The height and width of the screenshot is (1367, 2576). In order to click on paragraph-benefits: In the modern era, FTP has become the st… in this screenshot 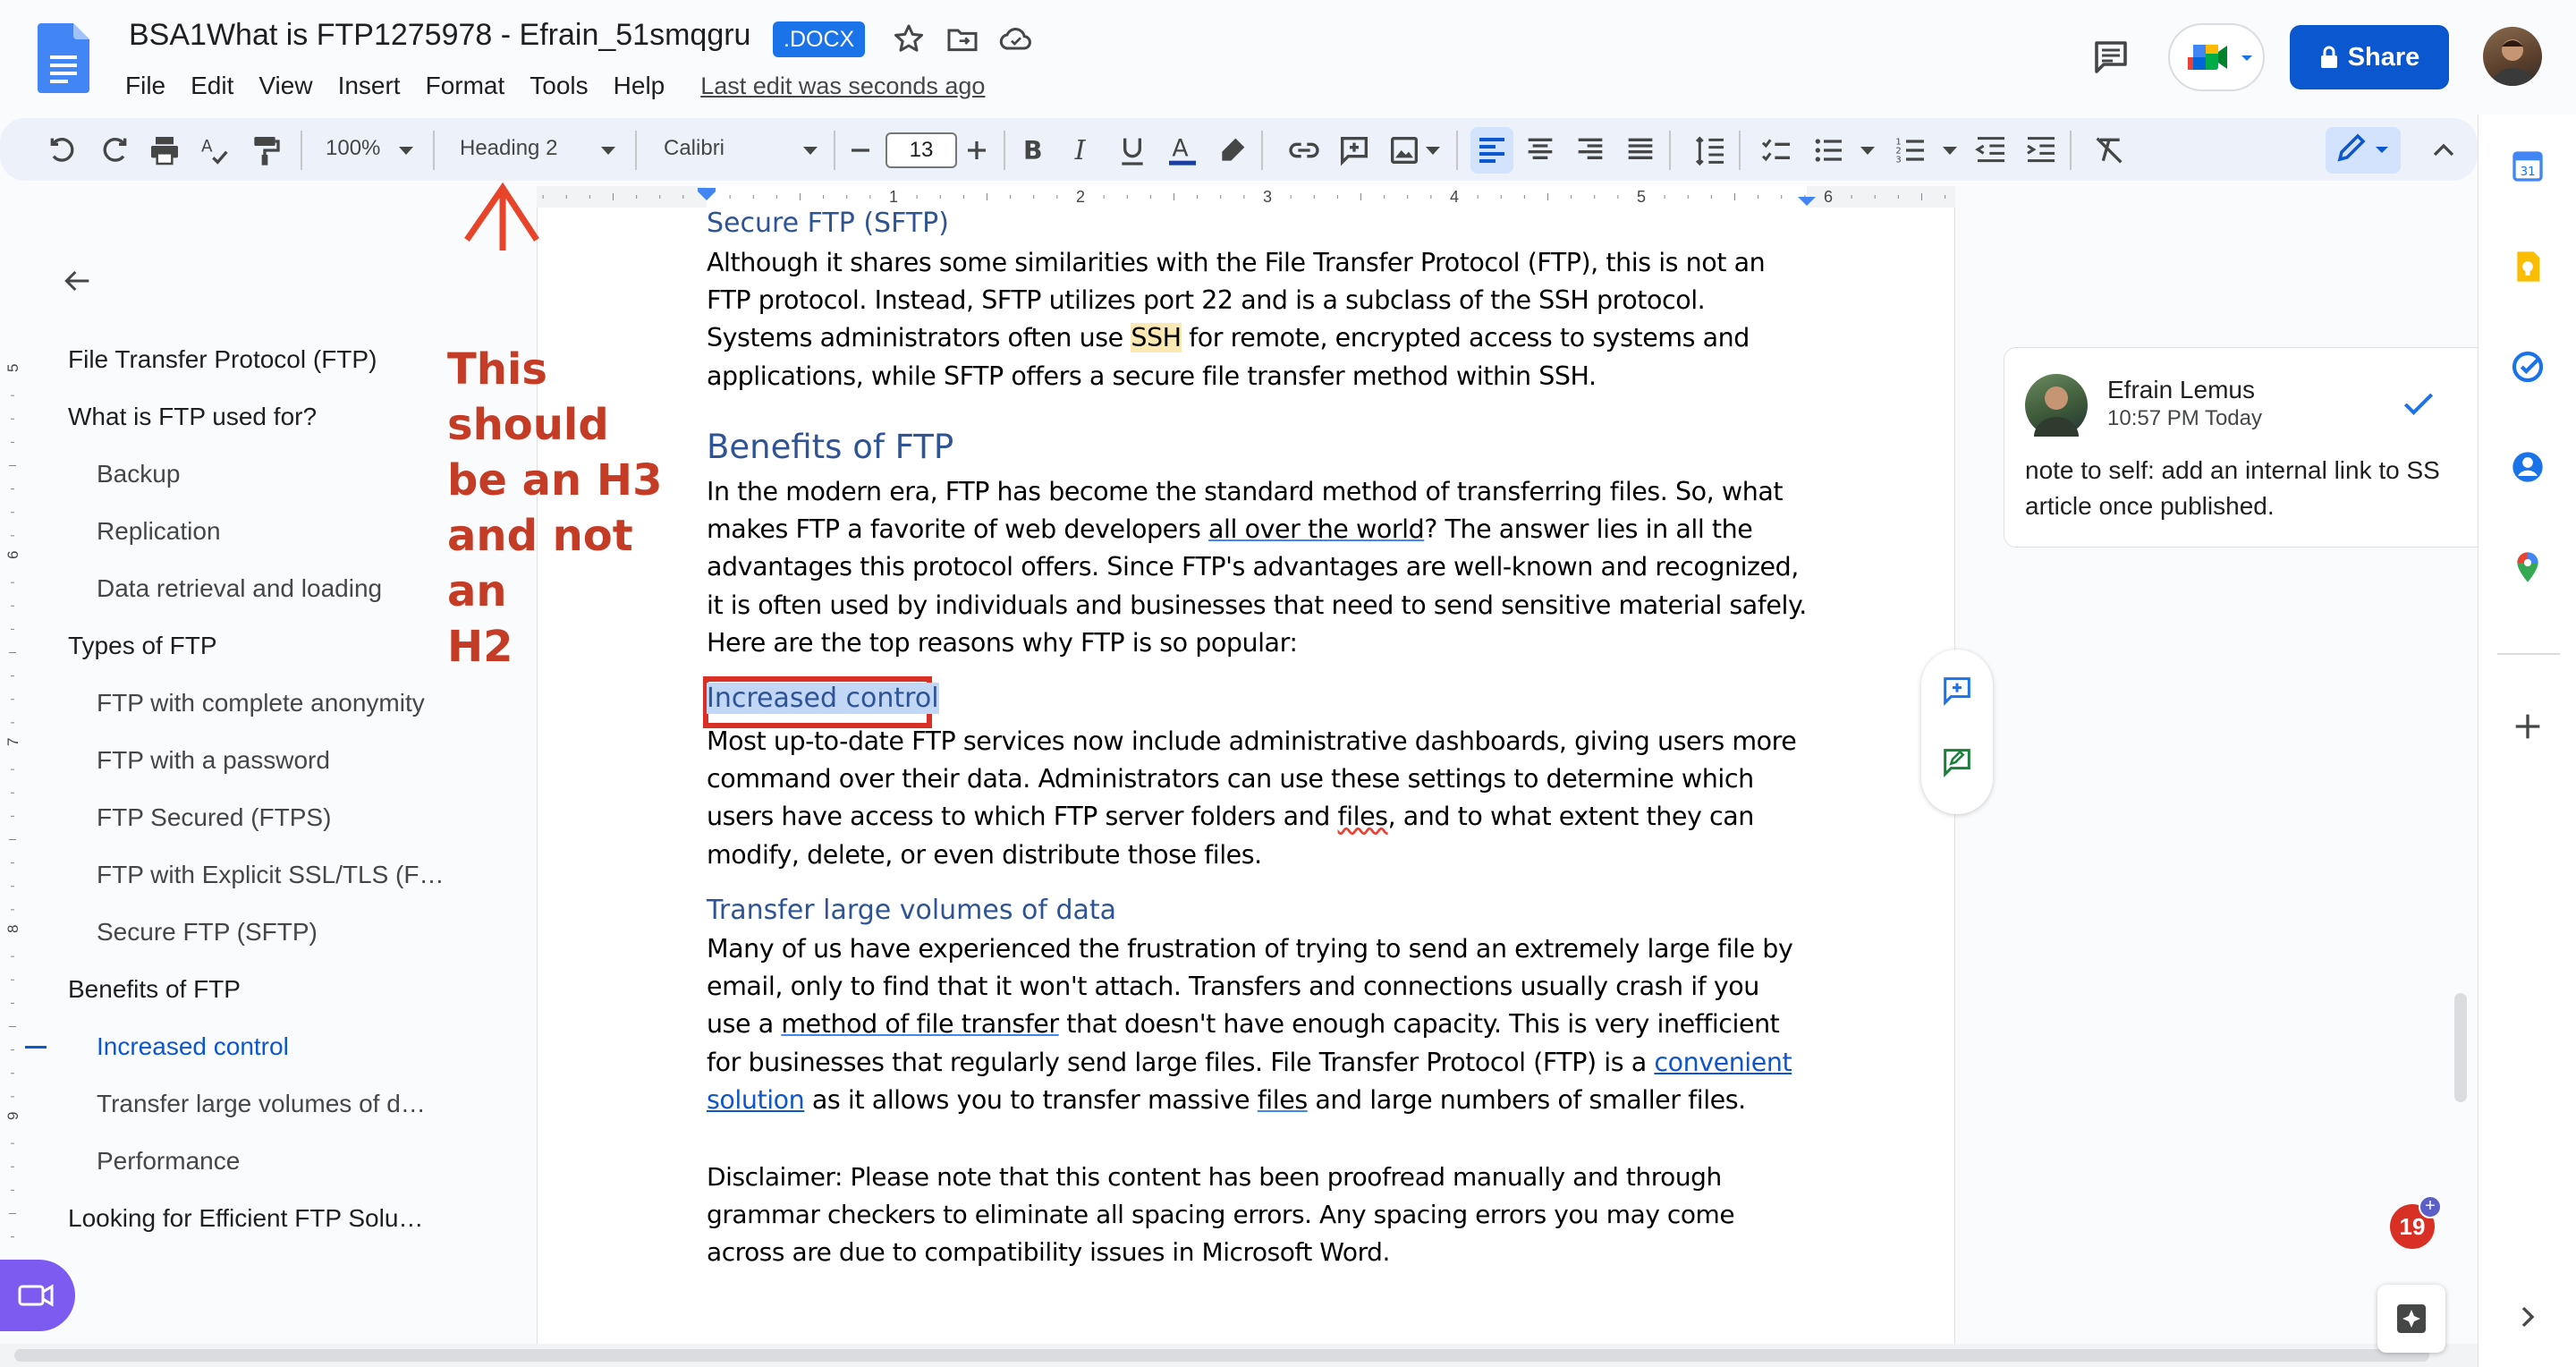, I will do `click(1257, 567)`.